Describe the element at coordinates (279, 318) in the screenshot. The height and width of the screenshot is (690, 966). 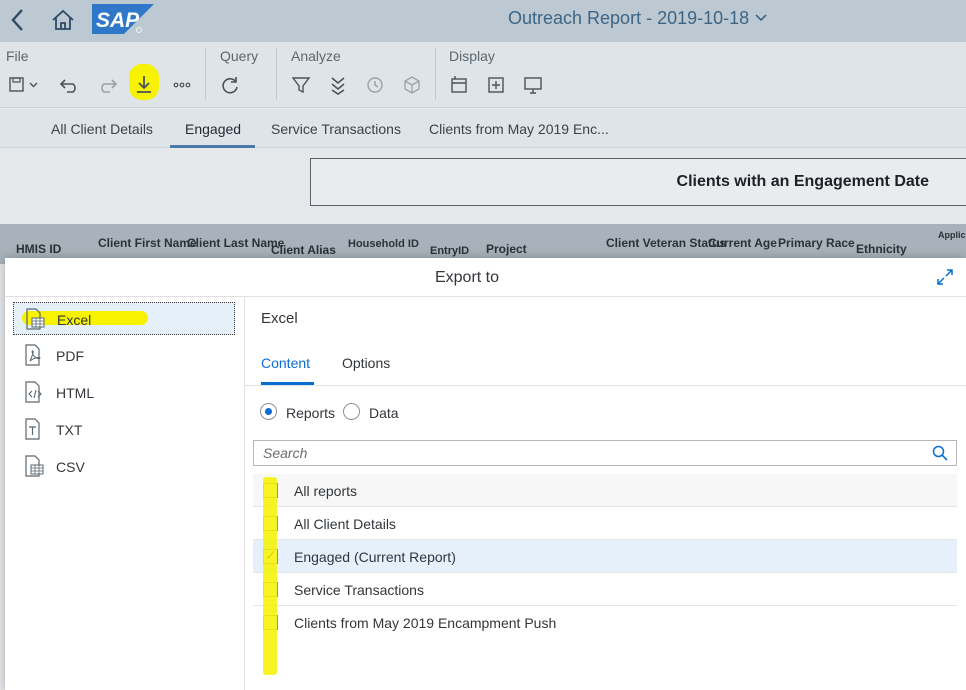
I see `pane-title: Excel` at that location.